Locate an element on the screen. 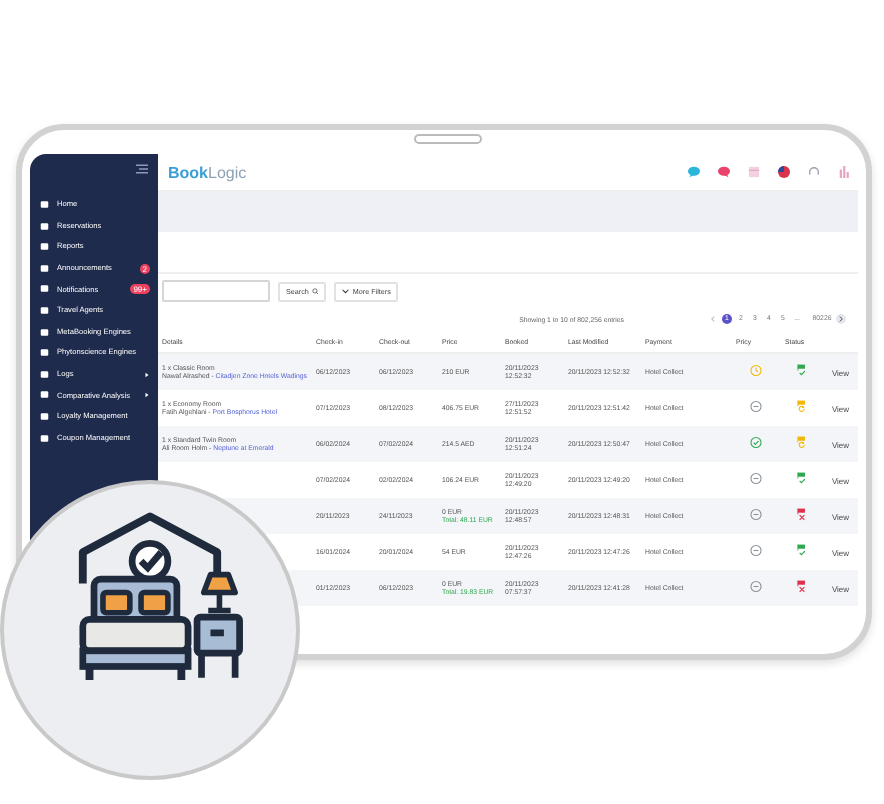  bar-chart-icon is located at coordinates (844, 172).